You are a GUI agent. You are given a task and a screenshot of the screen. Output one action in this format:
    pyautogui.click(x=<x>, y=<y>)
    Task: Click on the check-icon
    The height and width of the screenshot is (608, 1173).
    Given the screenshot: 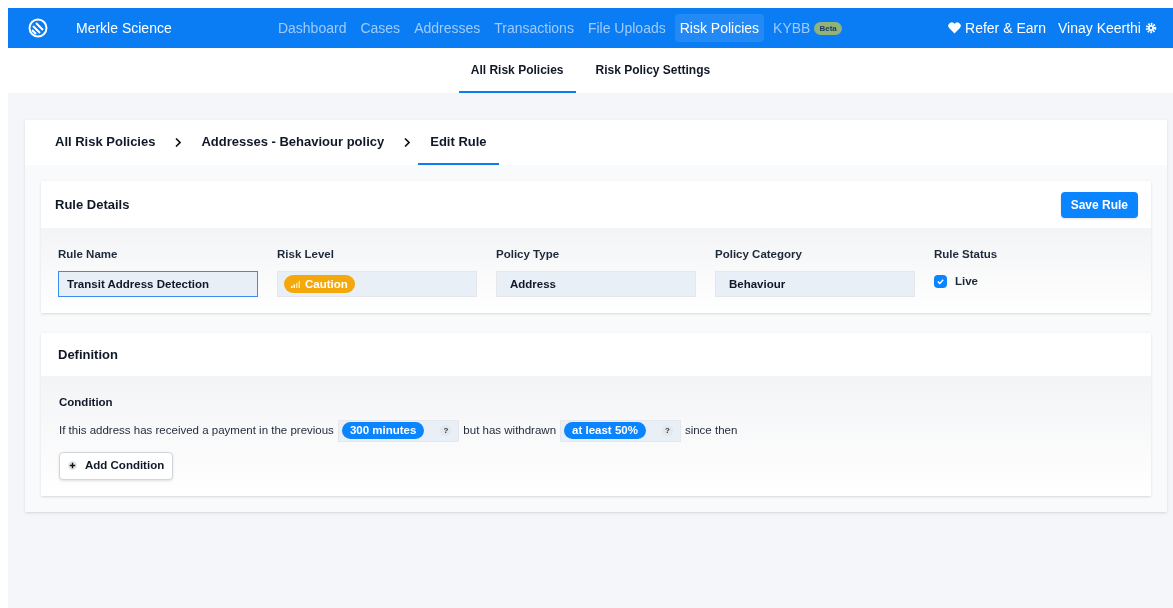 What is the action you would take?
    pyautogui.click(x=940, y=281)
    